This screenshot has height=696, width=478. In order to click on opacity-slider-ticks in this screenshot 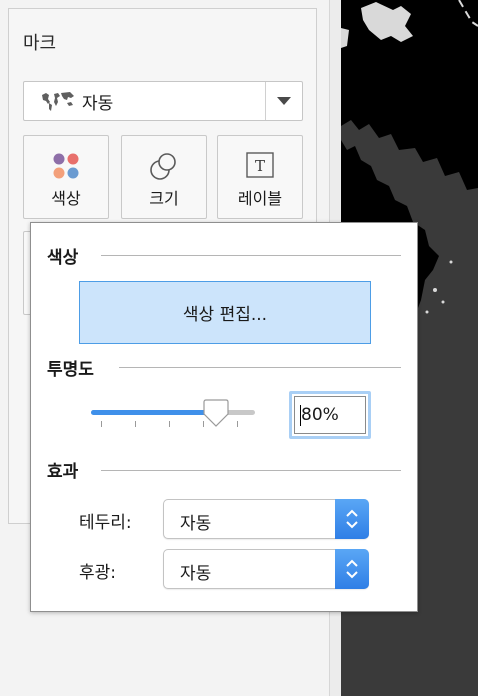, I will do `click(173, 425)`.